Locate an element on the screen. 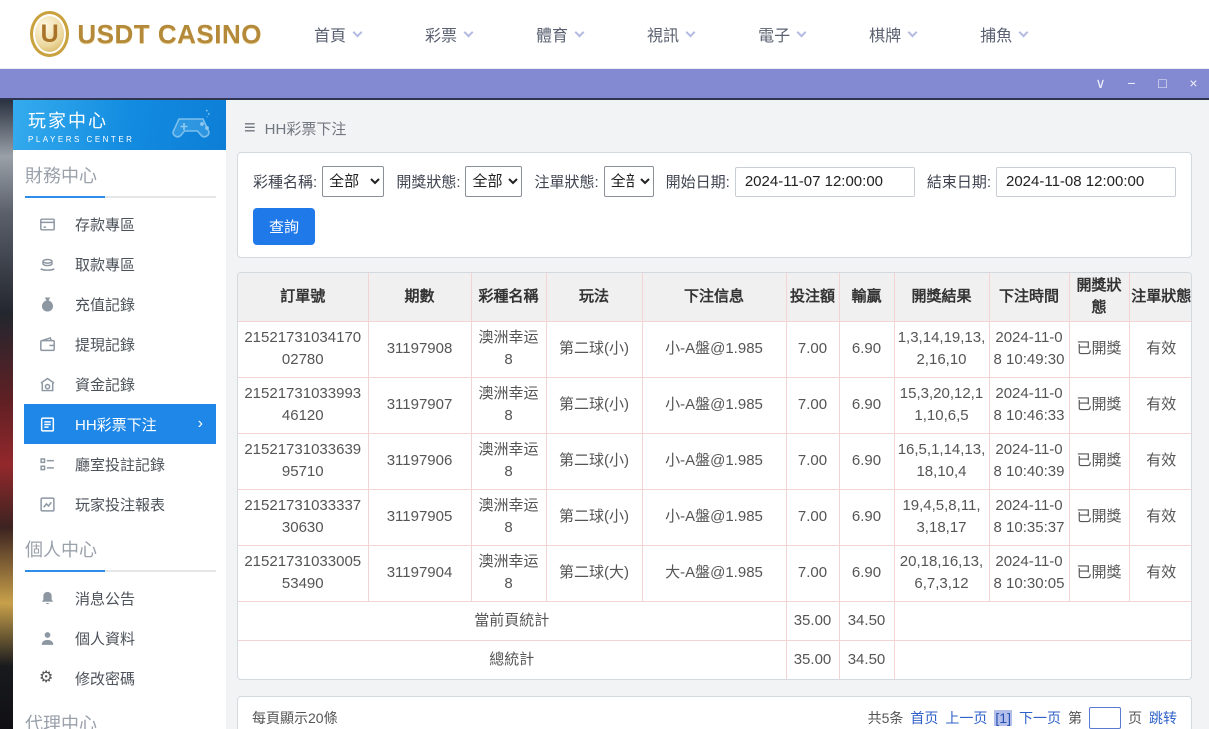 The height and width of the screenshot is (729, 1209). sidebar-item-label: 充值記錄 is located at coordinates (105, 305).